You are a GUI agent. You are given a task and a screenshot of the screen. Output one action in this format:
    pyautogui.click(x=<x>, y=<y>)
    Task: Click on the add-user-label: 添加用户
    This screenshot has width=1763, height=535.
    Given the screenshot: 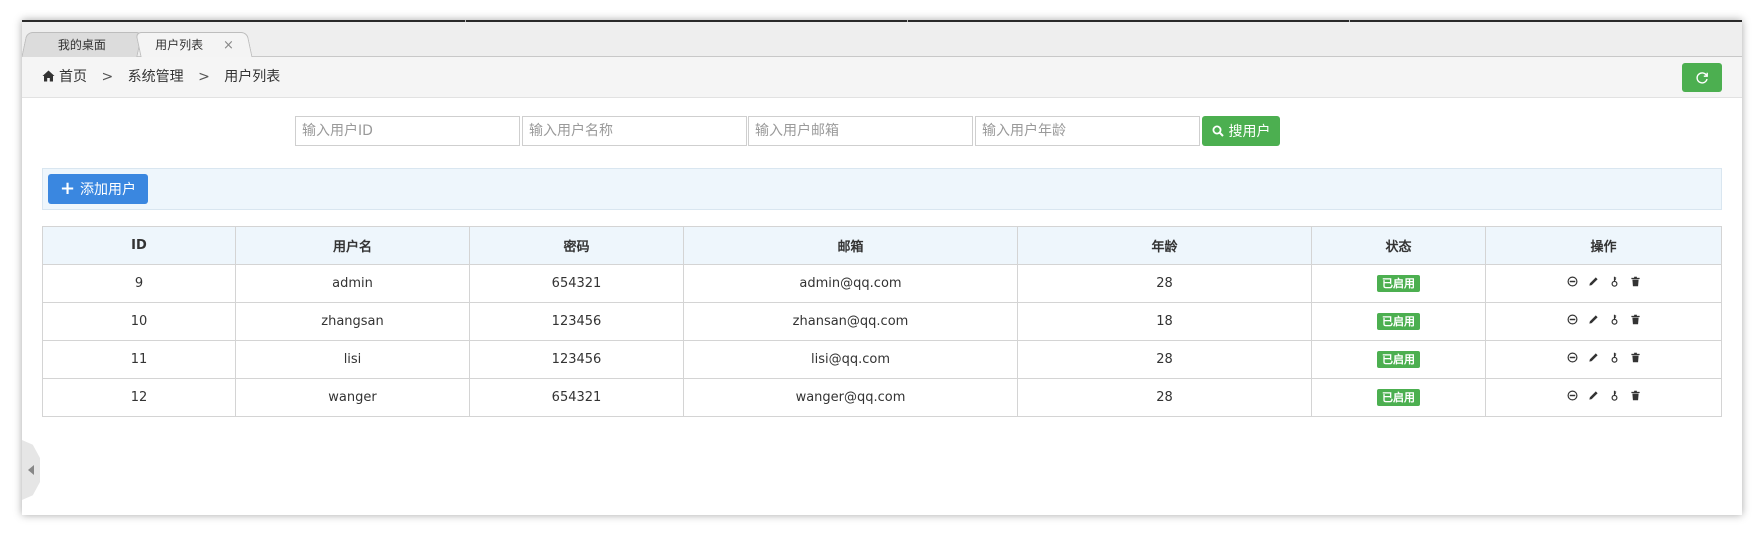 What is the action you would take?
    pyautogui.click(x=108, y=190)
    